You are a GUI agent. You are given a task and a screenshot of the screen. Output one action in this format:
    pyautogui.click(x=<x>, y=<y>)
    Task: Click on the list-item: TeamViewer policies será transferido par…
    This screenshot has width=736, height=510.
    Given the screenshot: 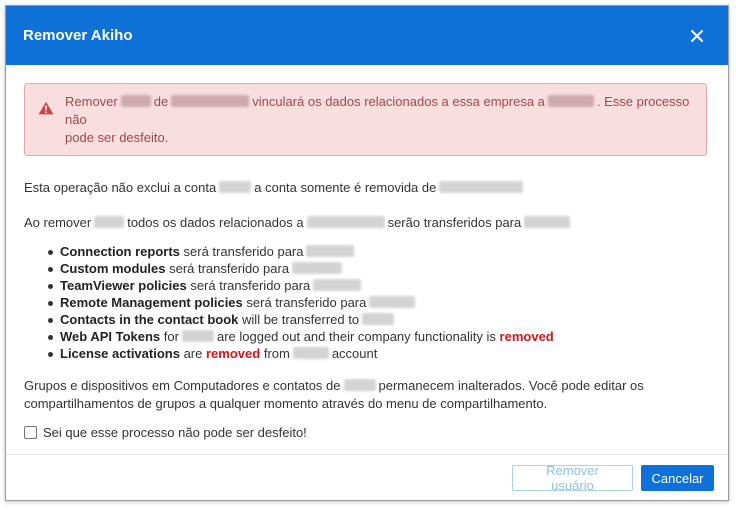 What is the action you would take?
    pyautogui.click(x=377, y=285)
    